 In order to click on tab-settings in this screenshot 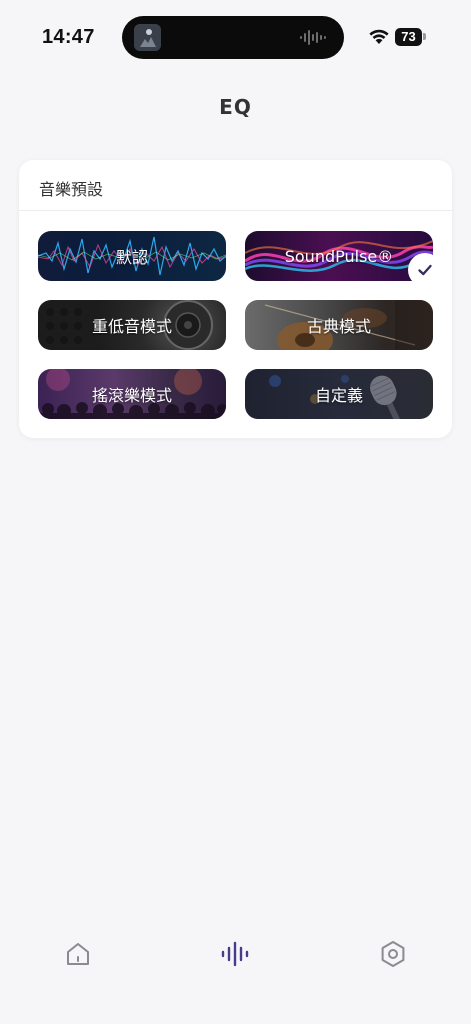, I will do `click(393, 954)`.